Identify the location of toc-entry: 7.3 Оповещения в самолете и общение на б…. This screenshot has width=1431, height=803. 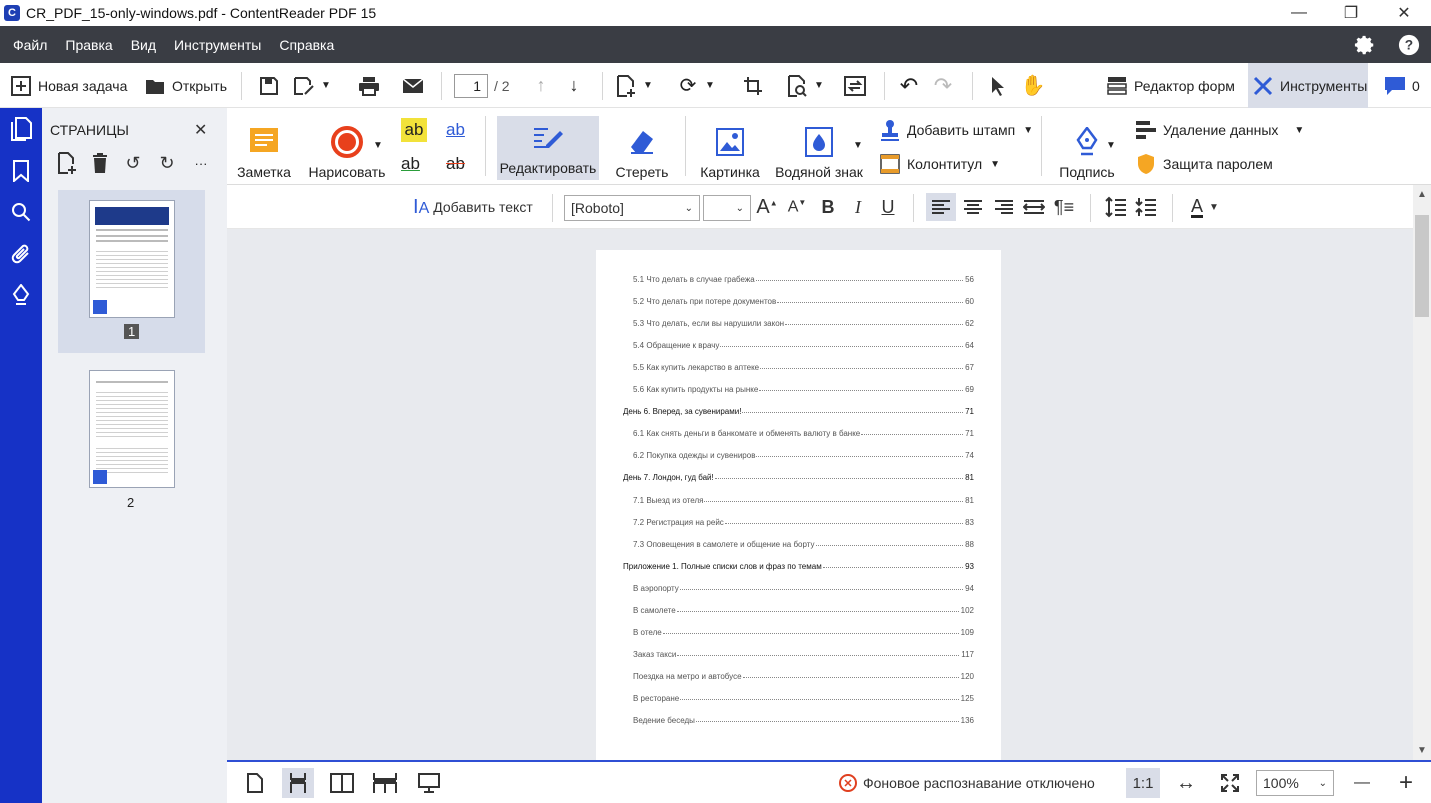
(798, 542).